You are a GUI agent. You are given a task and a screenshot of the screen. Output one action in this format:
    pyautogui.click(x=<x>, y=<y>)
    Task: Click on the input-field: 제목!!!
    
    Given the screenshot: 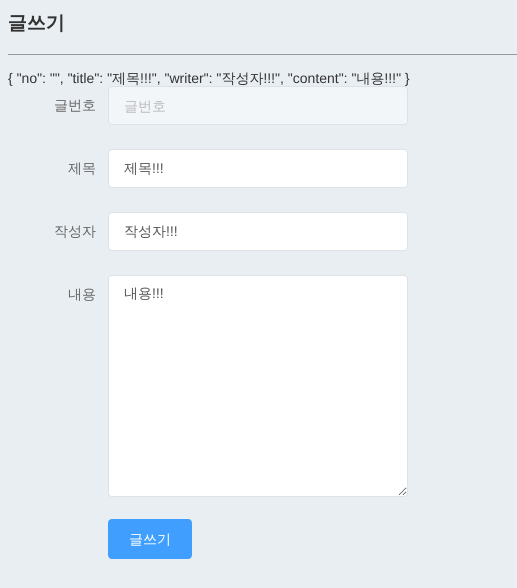 What is the action you would take?
    pyautogui.click(x=258, y=168)
    